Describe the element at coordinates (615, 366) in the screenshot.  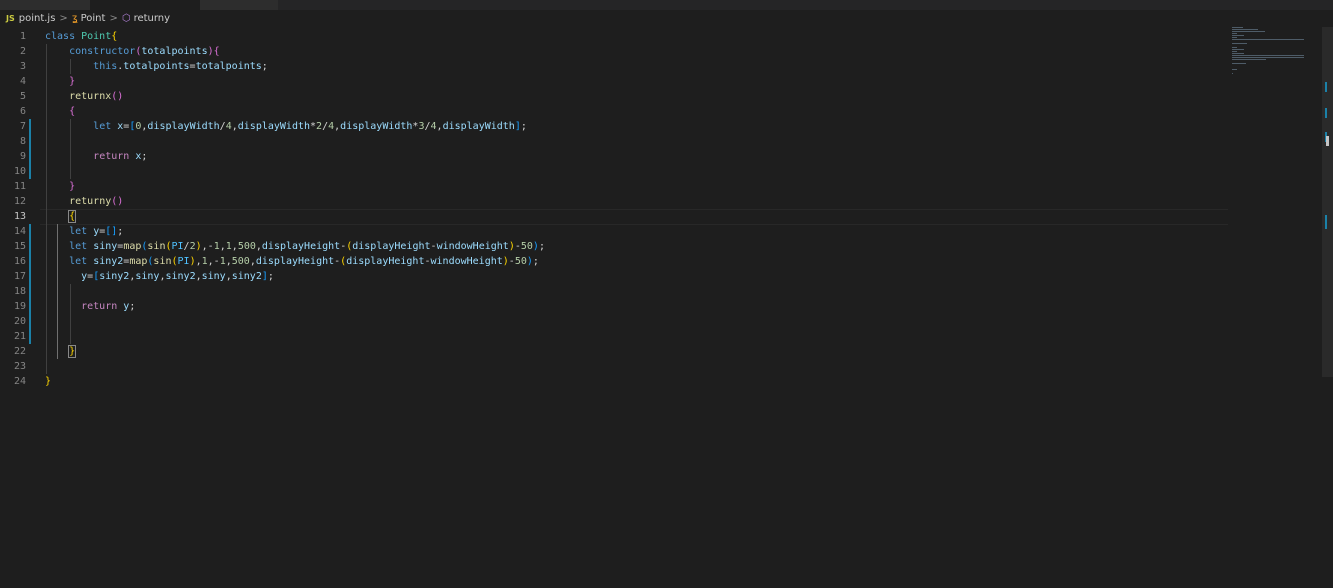
I see `code-line: 23` at that location.